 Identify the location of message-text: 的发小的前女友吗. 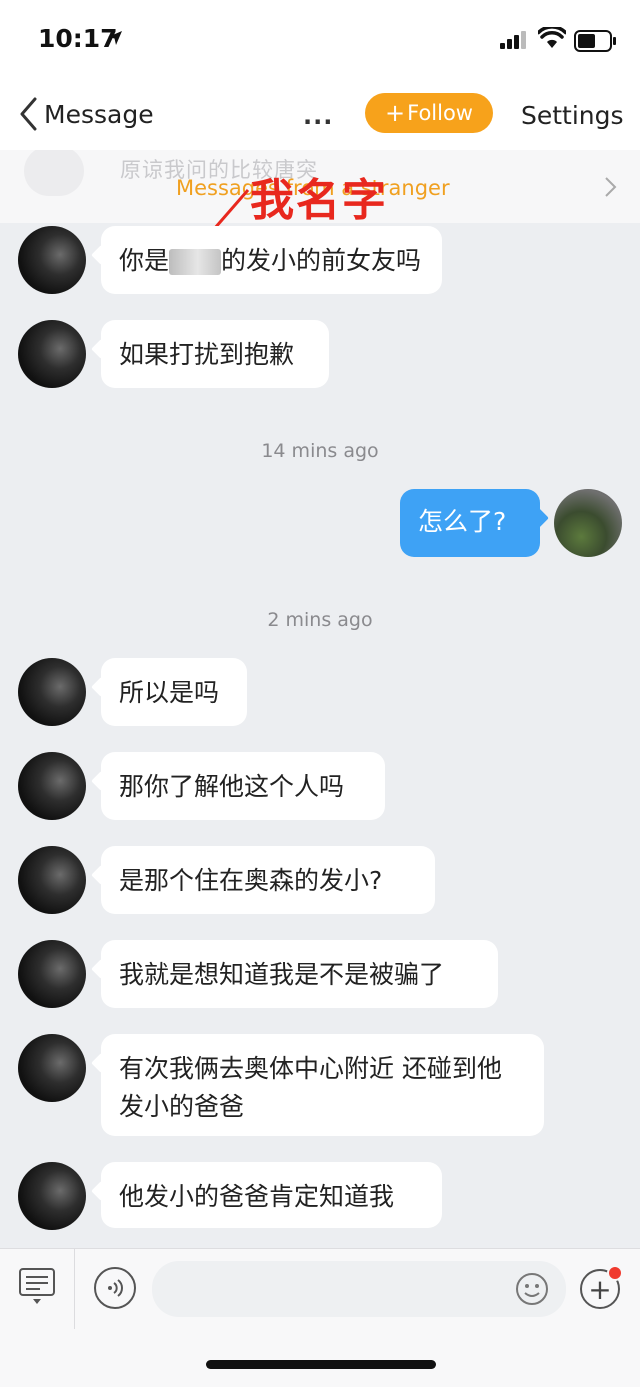
(321, 260).